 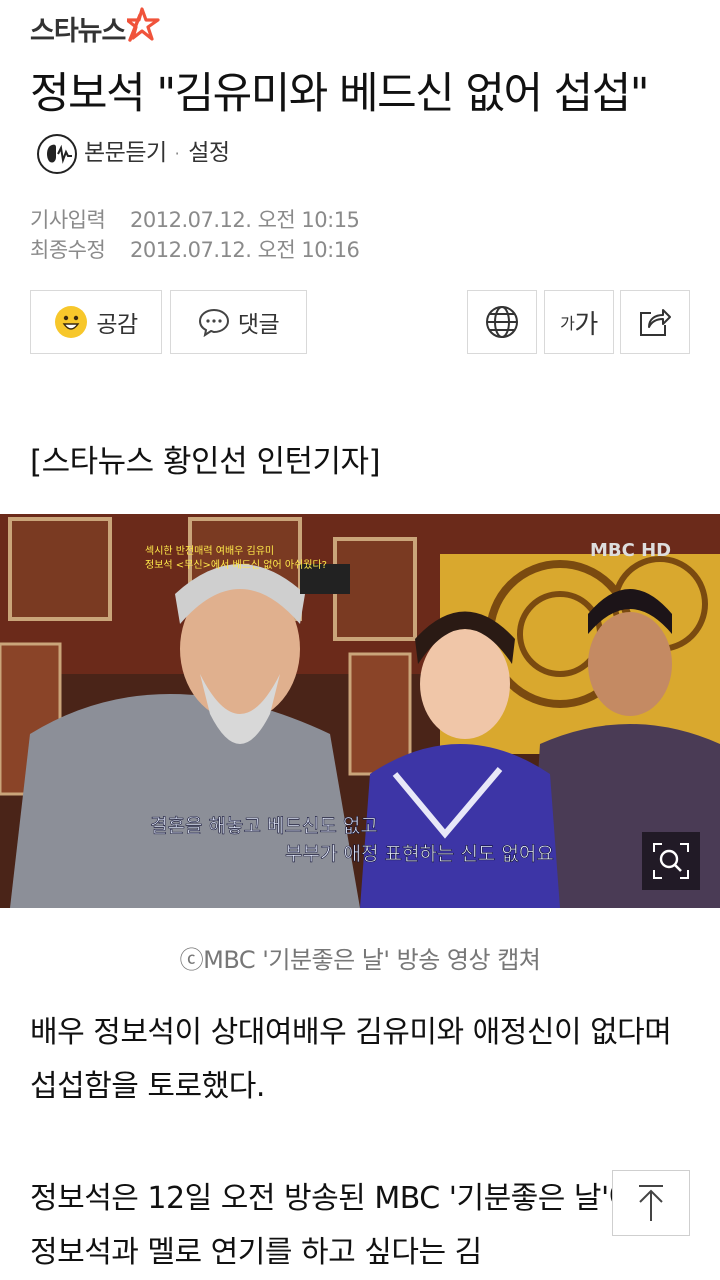 I want to click on comment-bubble-icon, so click(x=213, y=322).